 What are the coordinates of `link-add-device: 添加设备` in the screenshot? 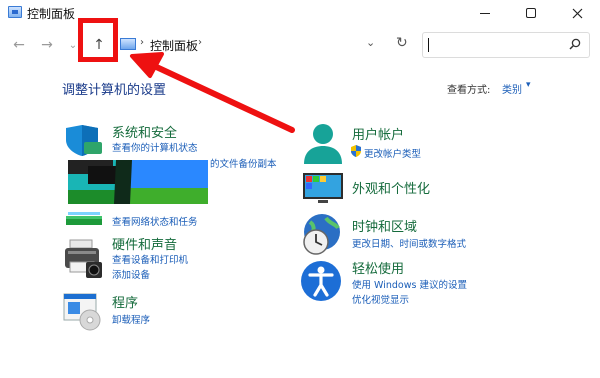 It's located at (131, 274).